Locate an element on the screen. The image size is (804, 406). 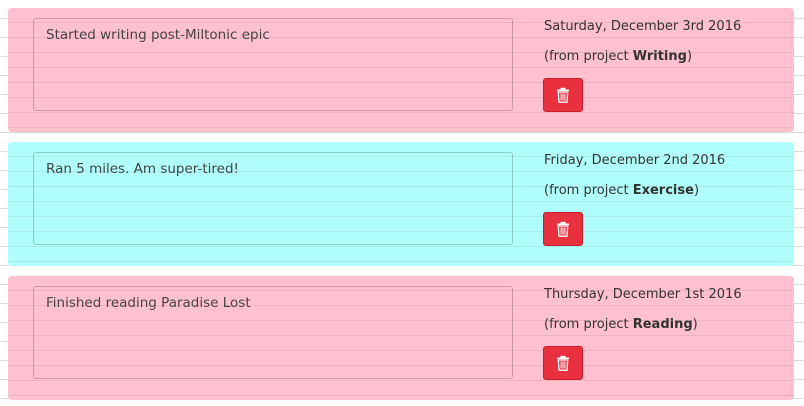
entry-project: (from project Exercise) is located at coordinates (621, 190).